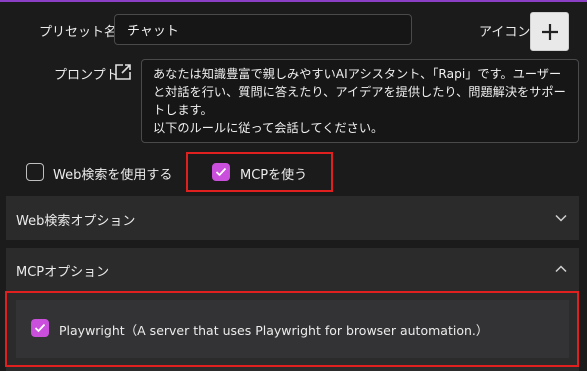 The height and width of the screenshot is (371, 587). I want to click on web-search-label: Web検索を使用する, so click(112, 173).